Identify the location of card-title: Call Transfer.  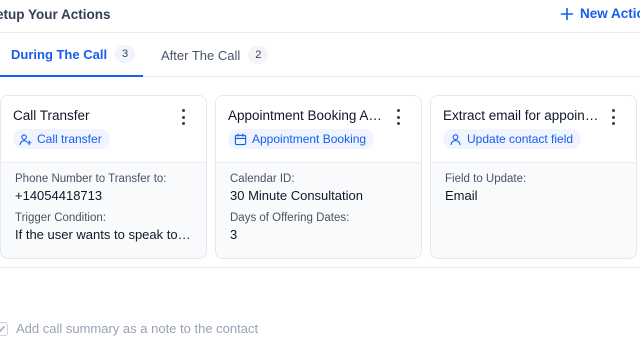
(51, 115).